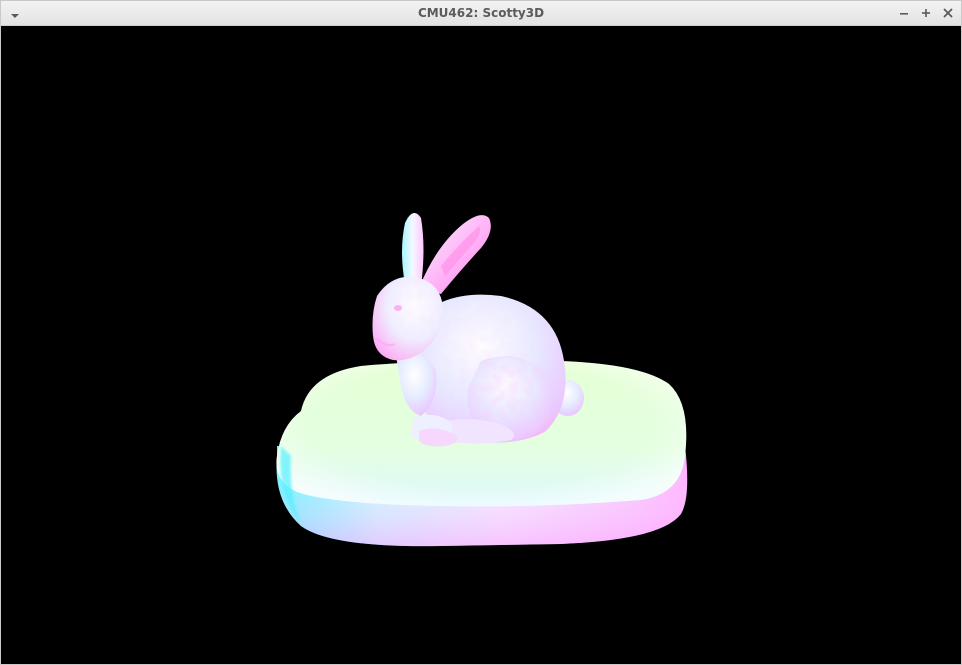 The width and height of the screenshot is (962, 665). I want to click on maximize-icon, so click(926, 13).